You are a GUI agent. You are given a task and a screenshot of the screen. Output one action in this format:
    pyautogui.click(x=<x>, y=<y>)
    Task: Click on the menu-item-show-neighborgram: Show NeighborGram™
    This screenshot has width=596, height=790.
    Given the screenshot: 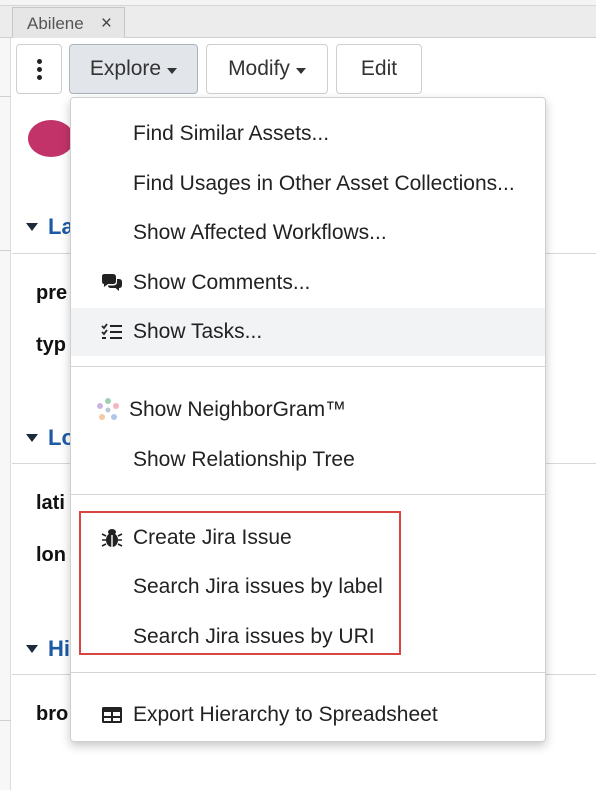 What is the action you would take?
    pyautogui.click(x=308, y=410)
    